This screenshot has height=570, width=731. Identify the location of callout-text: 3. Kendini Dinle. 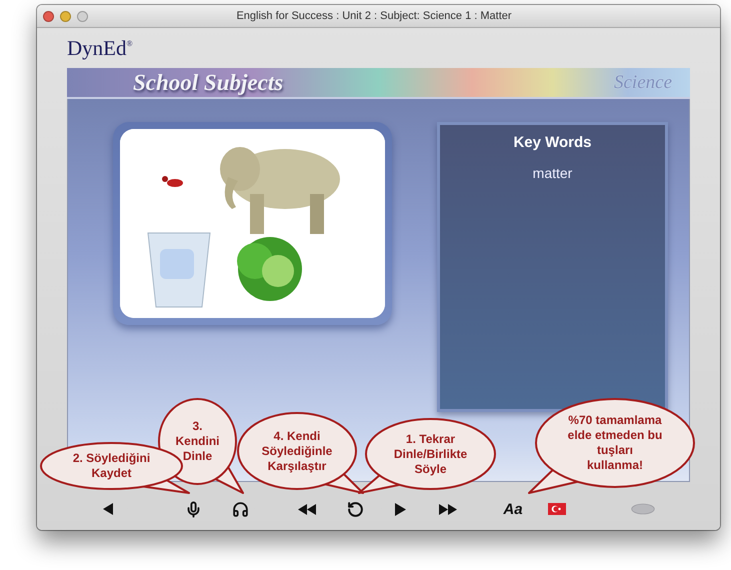
(198, 441).